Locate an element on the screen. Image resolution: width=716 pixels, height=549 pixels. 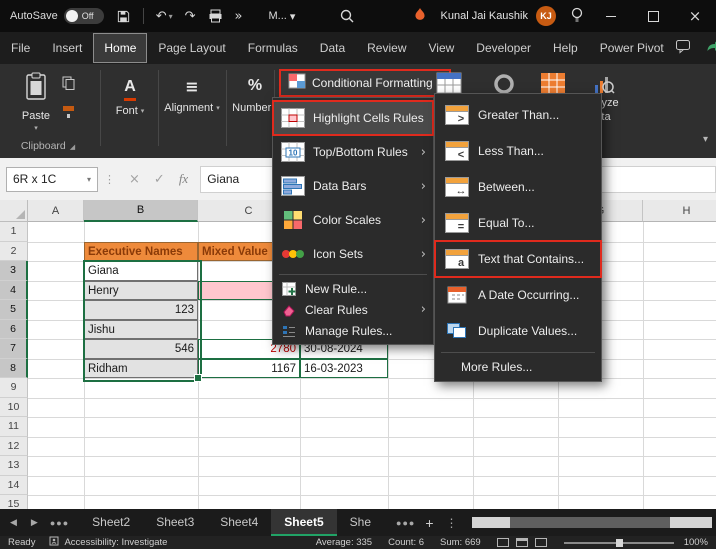
tab-view: View is located at coordinates (442, 48).